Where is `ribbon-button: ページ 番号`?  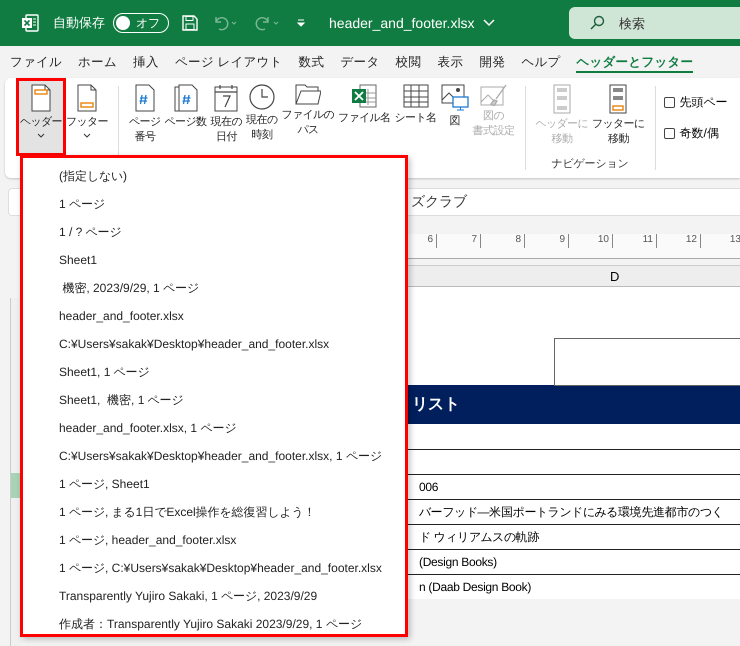 ribbon-button: ページ 番号 is located at coordinates (144, 117).